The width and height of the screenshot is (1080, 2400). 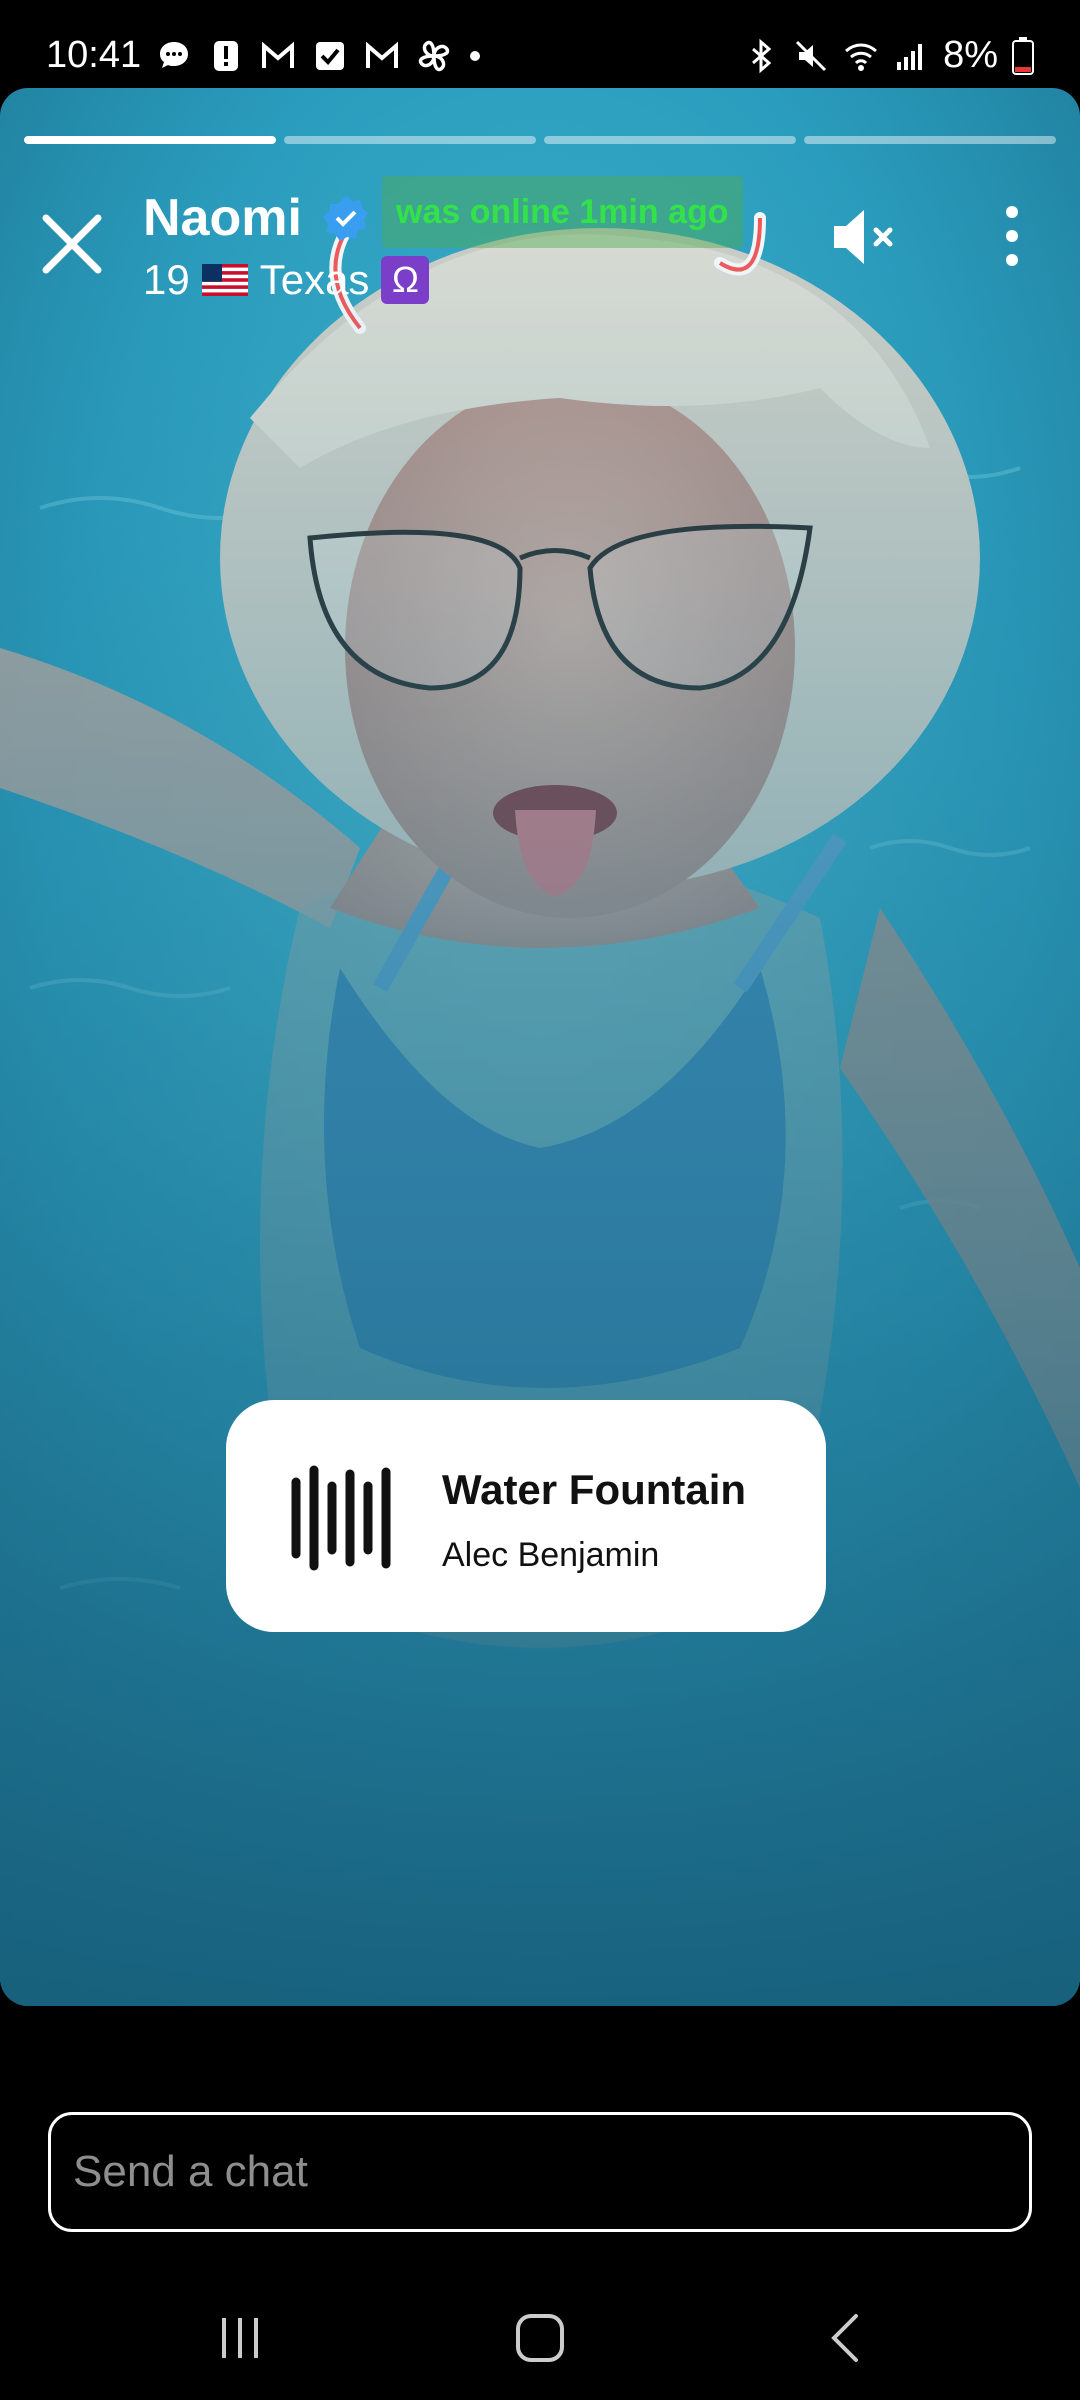 I want to click on battery-icon, so click(x=1023, y=55).